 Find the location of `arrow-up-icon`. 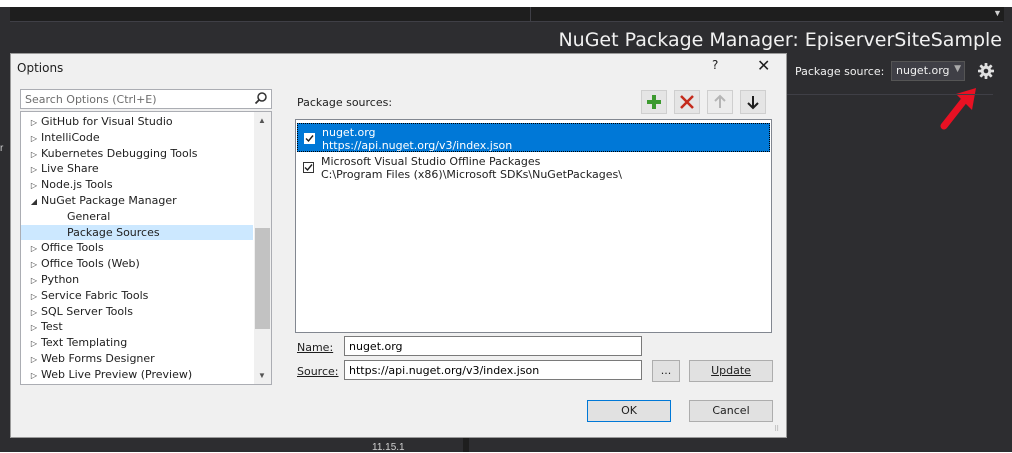

arrow-up-icon is located at coordinates (720, 101).